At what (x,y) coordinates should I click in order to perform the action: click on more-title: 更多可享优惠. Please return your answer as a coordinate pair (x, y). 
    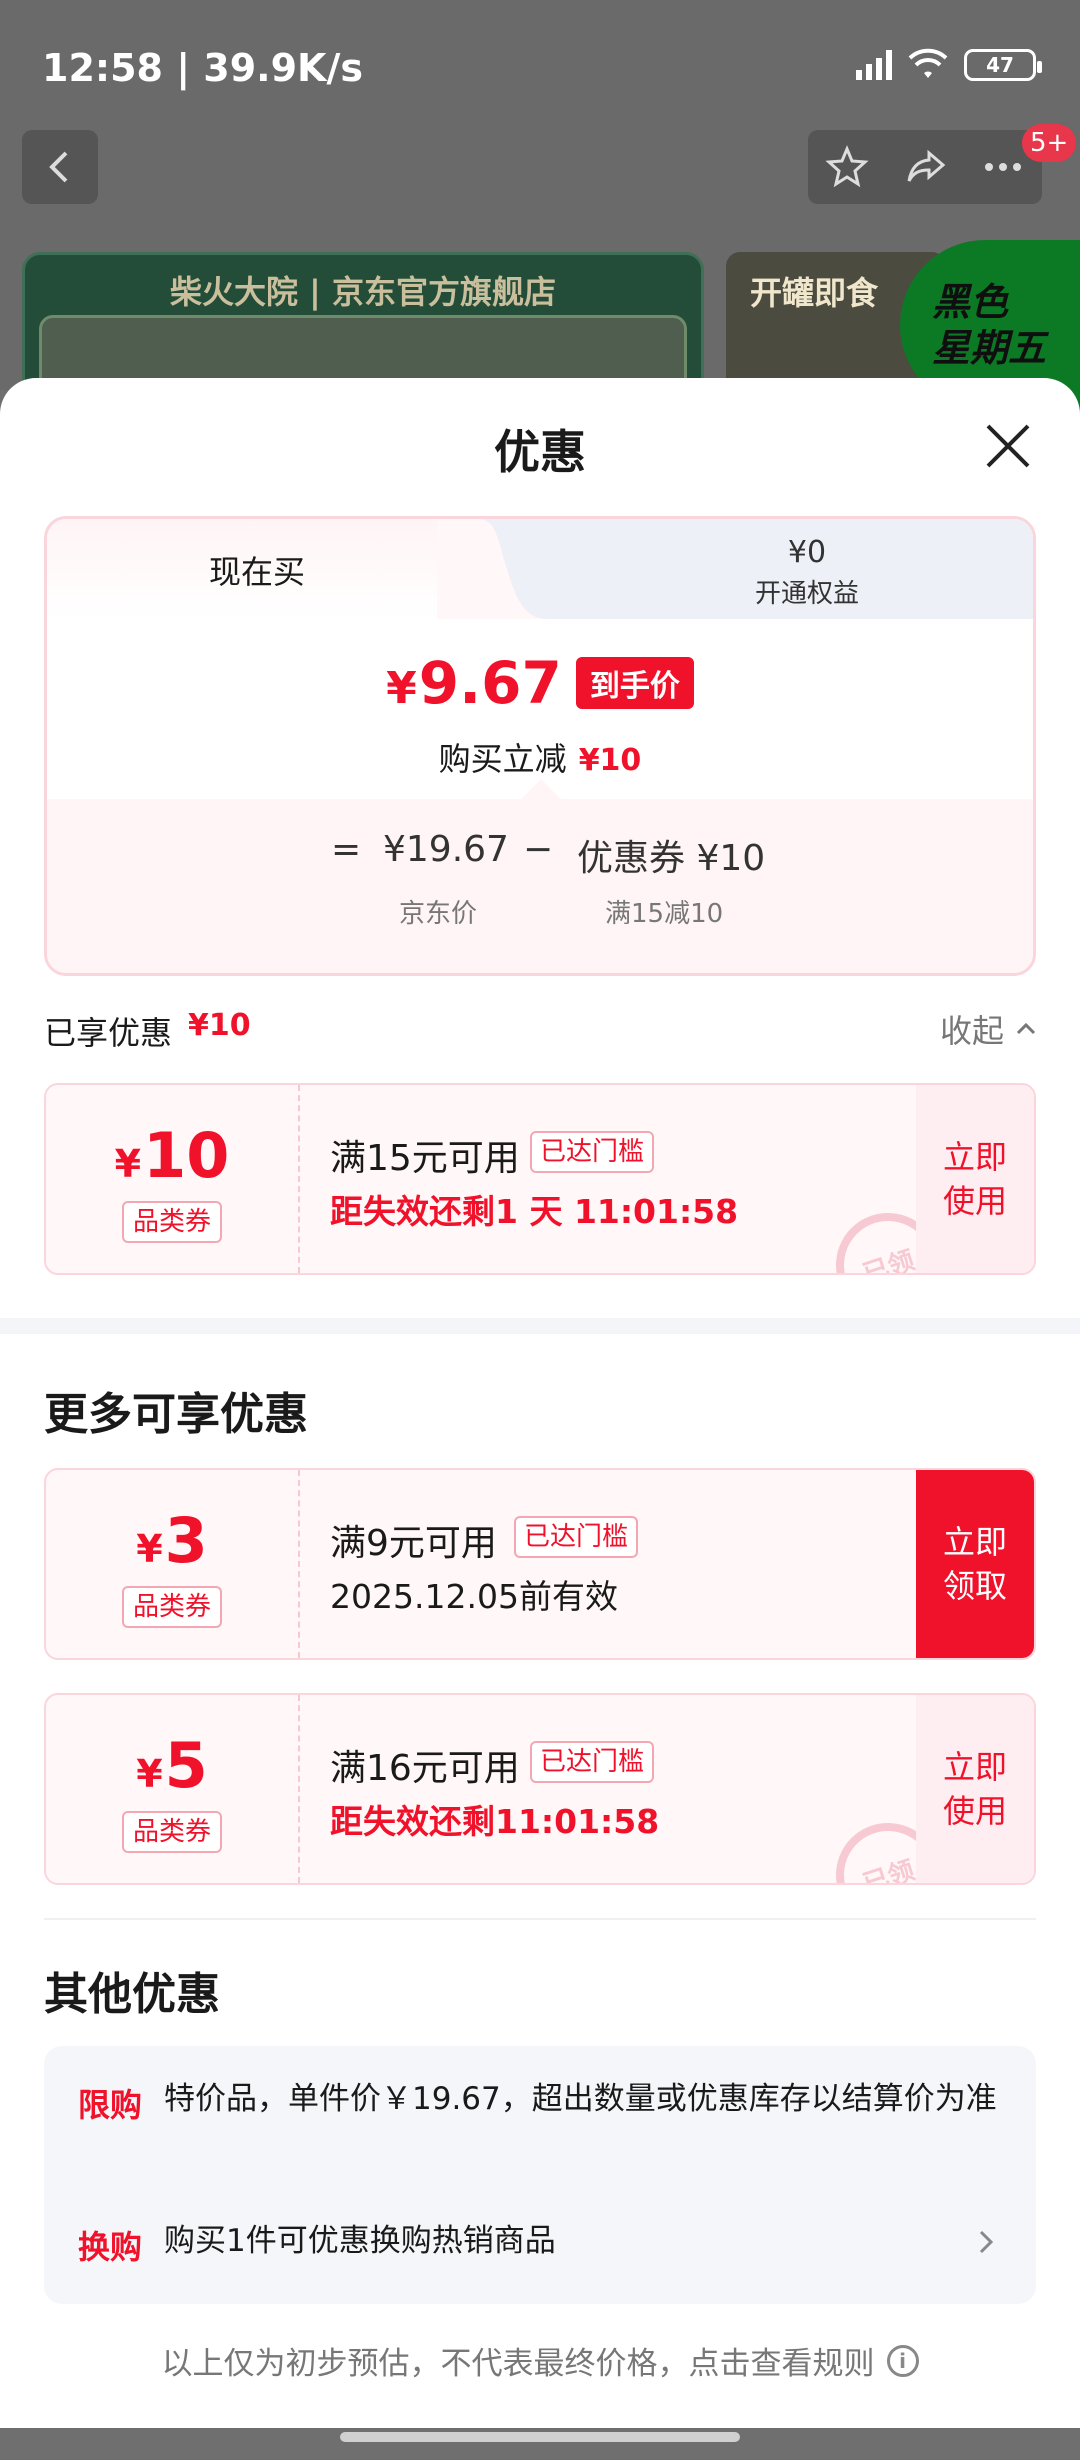
    Looking at the image, I should click on (176, 1414).